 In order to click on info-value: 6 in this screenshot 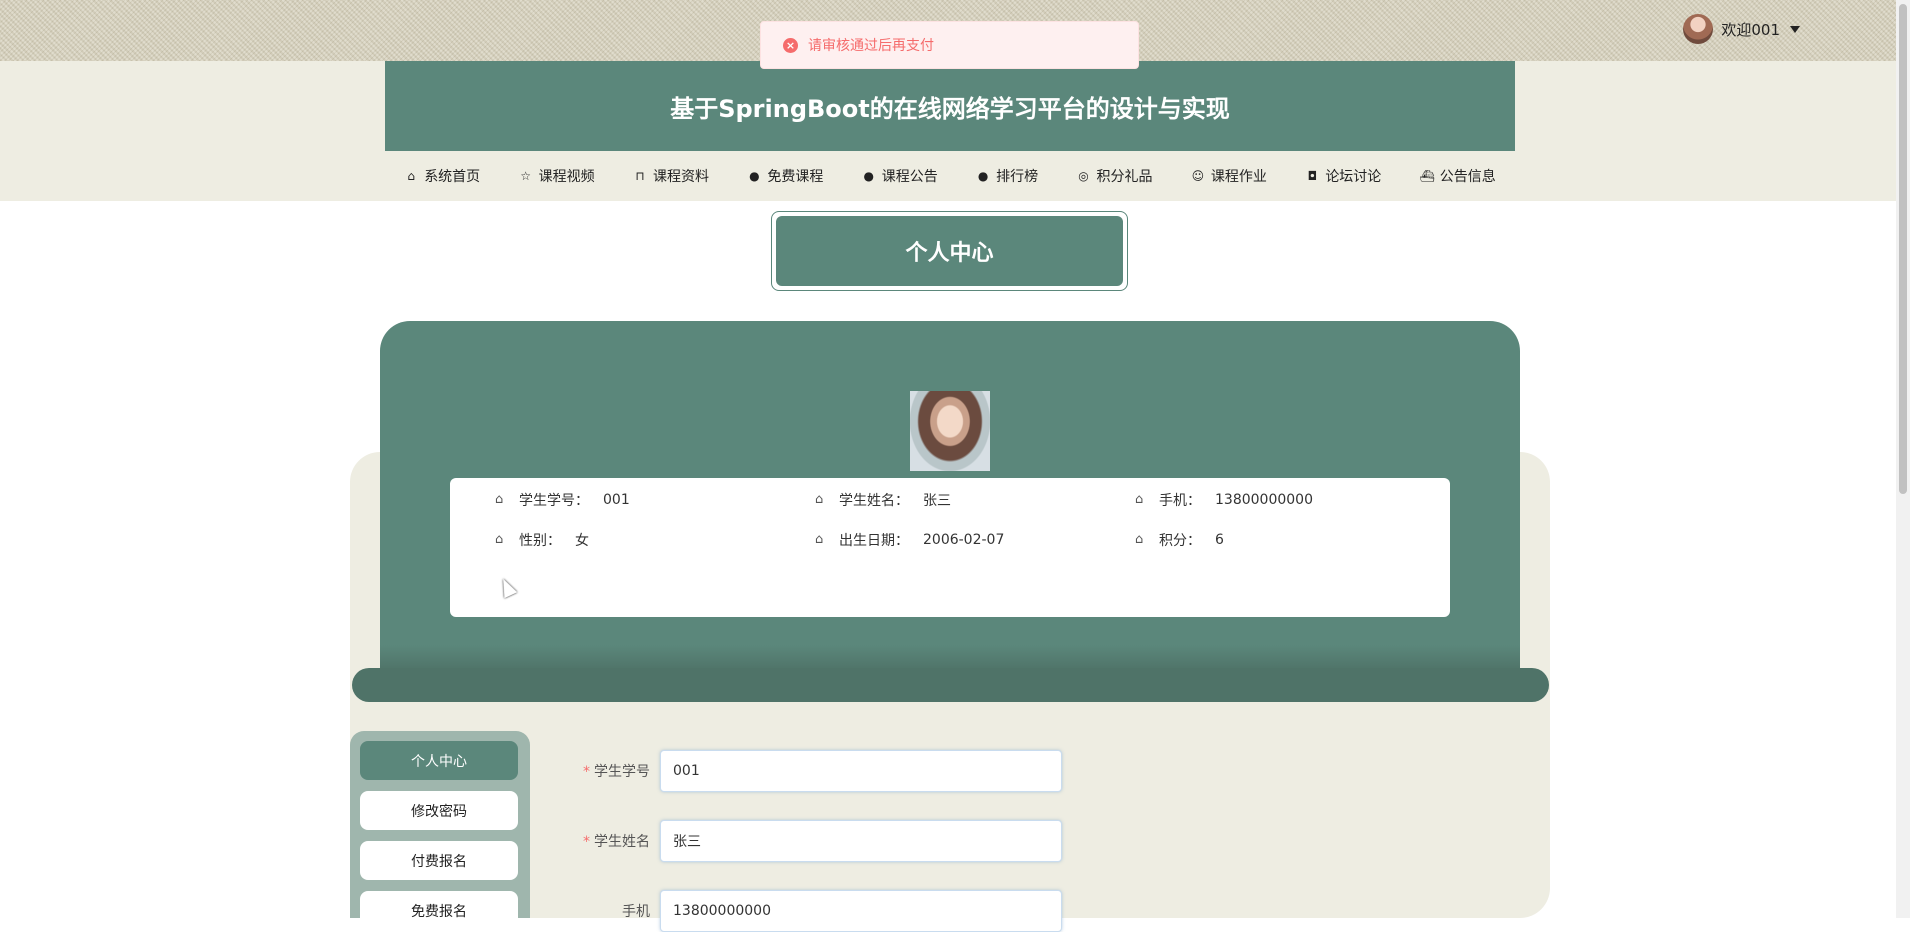, I will do `click(1219, 540)`.